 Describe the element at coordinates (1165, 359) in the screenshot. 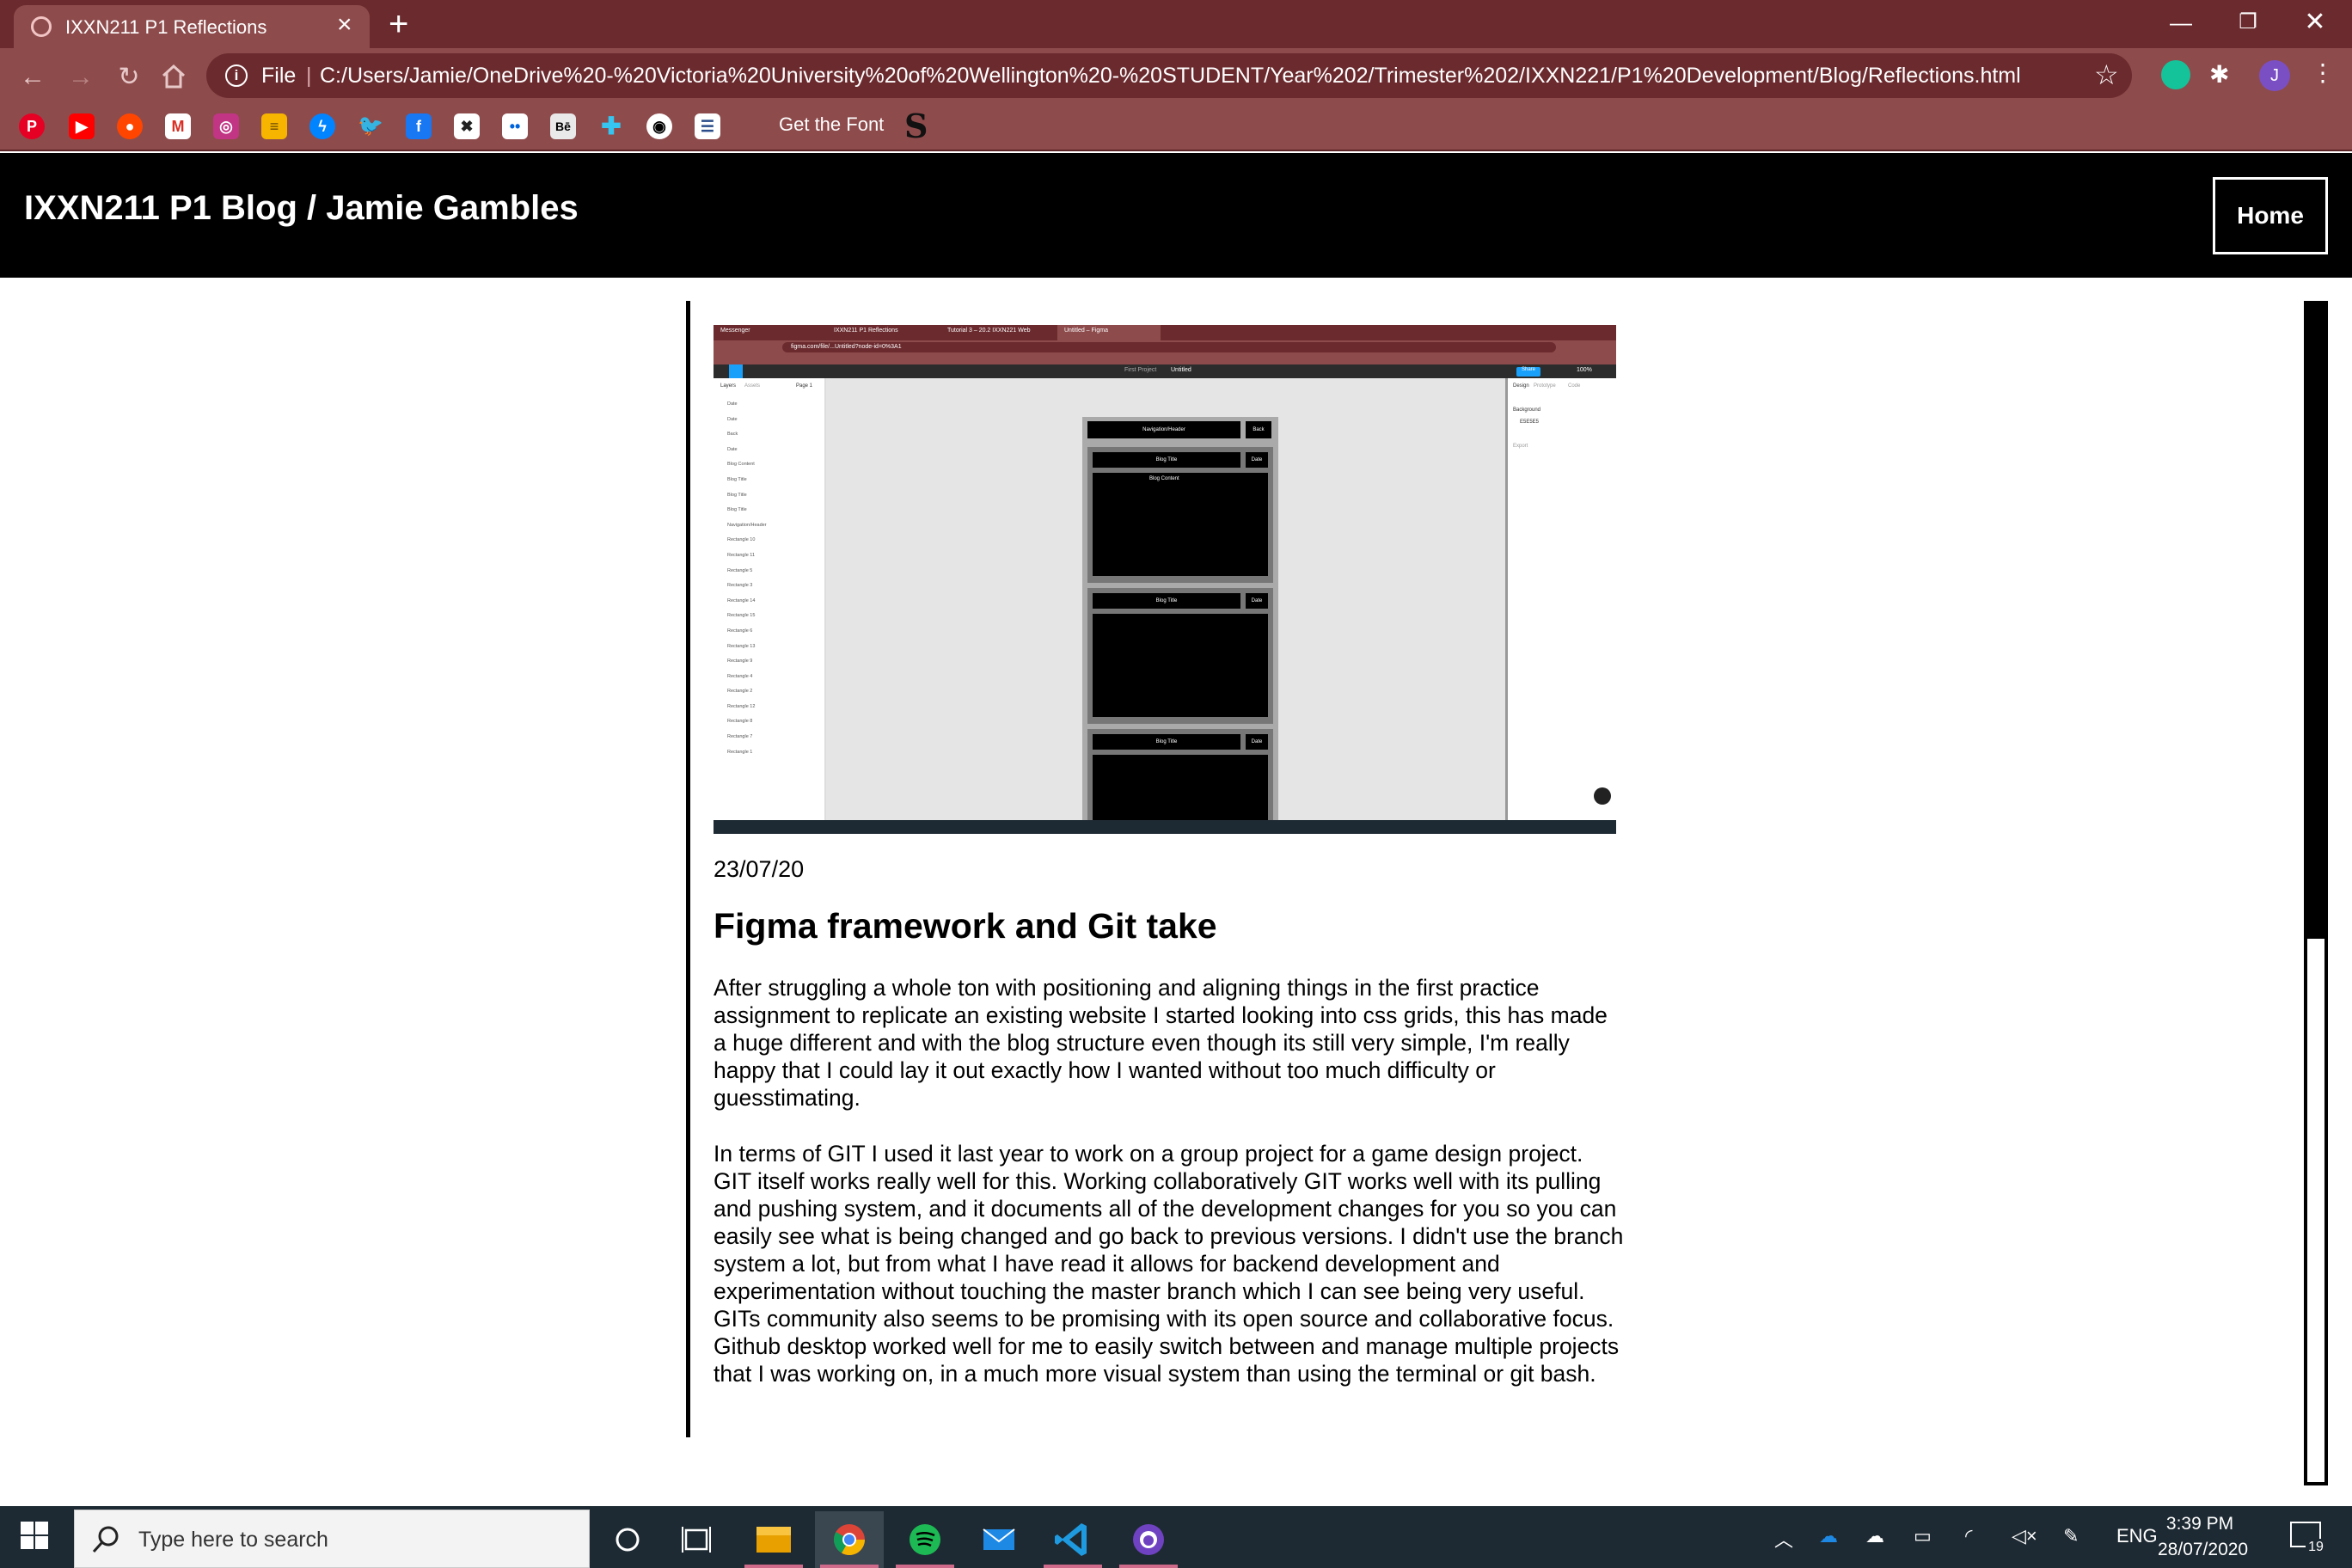

I see `figma-bookmarks` at that location.